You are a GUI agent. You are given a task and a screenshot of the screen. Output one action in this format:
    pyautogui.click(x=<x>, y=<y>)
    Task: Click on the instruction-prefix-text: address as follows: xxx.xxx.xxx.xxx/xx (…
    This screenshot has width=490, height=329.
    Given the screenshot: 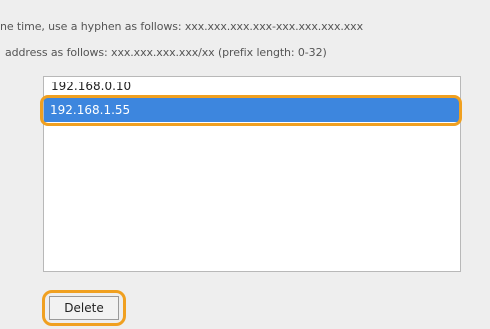 What is the action you would take?
    pyautogui.click(x=166, y=52)
    